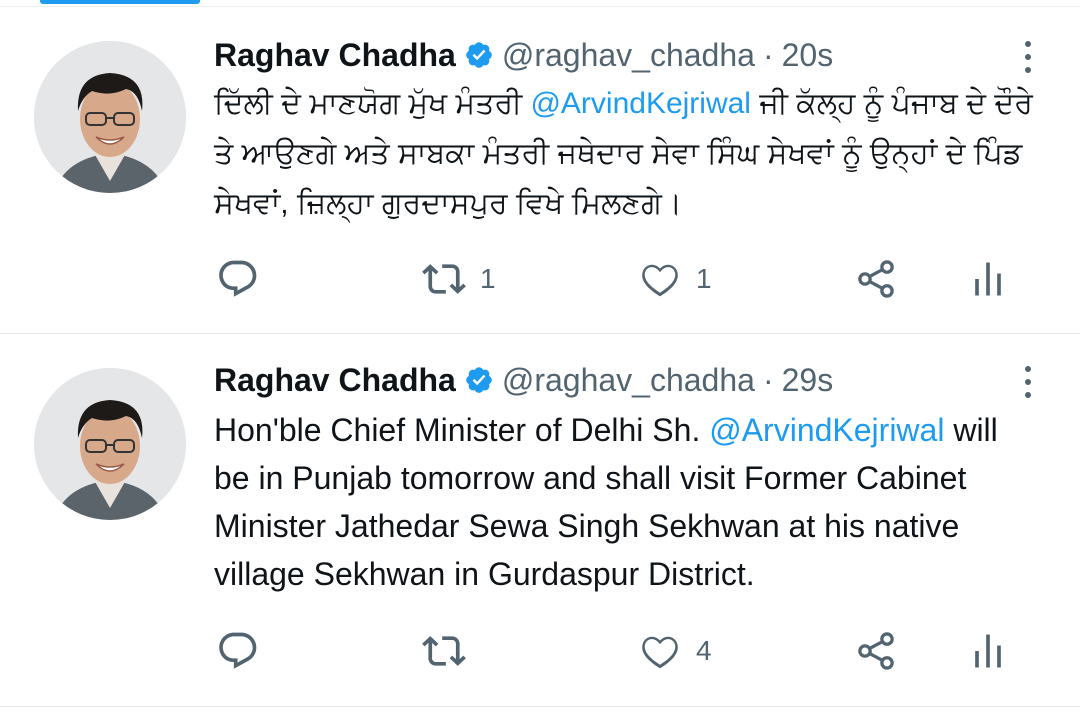 This screenshot has width=1080, height=713. I want to click on retweet-button, so click(451, 651).